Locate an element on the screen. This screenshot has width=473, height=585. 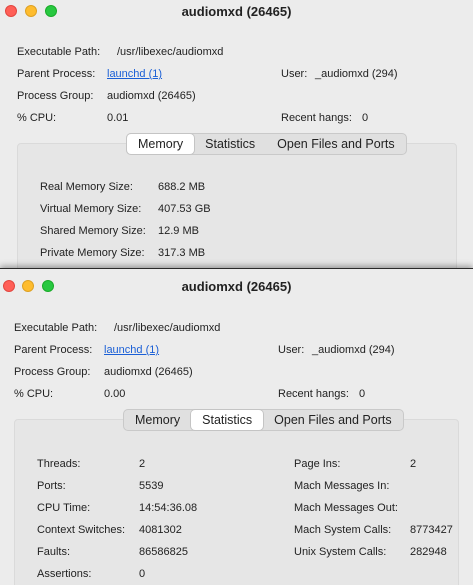
memory-value: 317.3 MB is located at coordinates (182, 253).